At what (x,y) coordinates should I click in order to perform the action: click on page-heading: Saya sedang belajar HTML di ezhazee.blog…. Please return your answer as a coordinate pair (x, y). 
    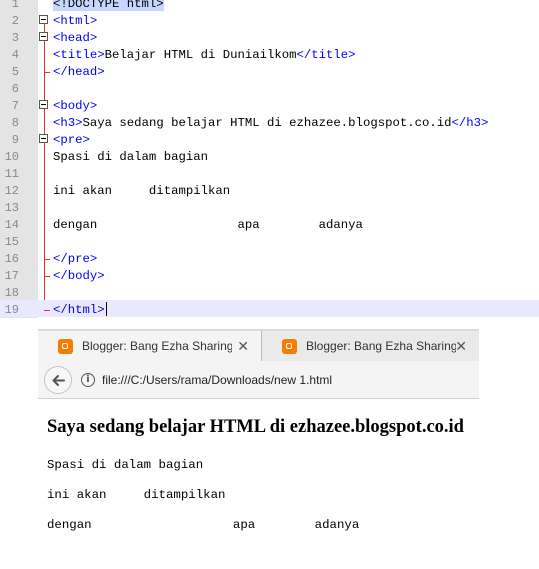
    Looking at the image, I should click on (255, 427).